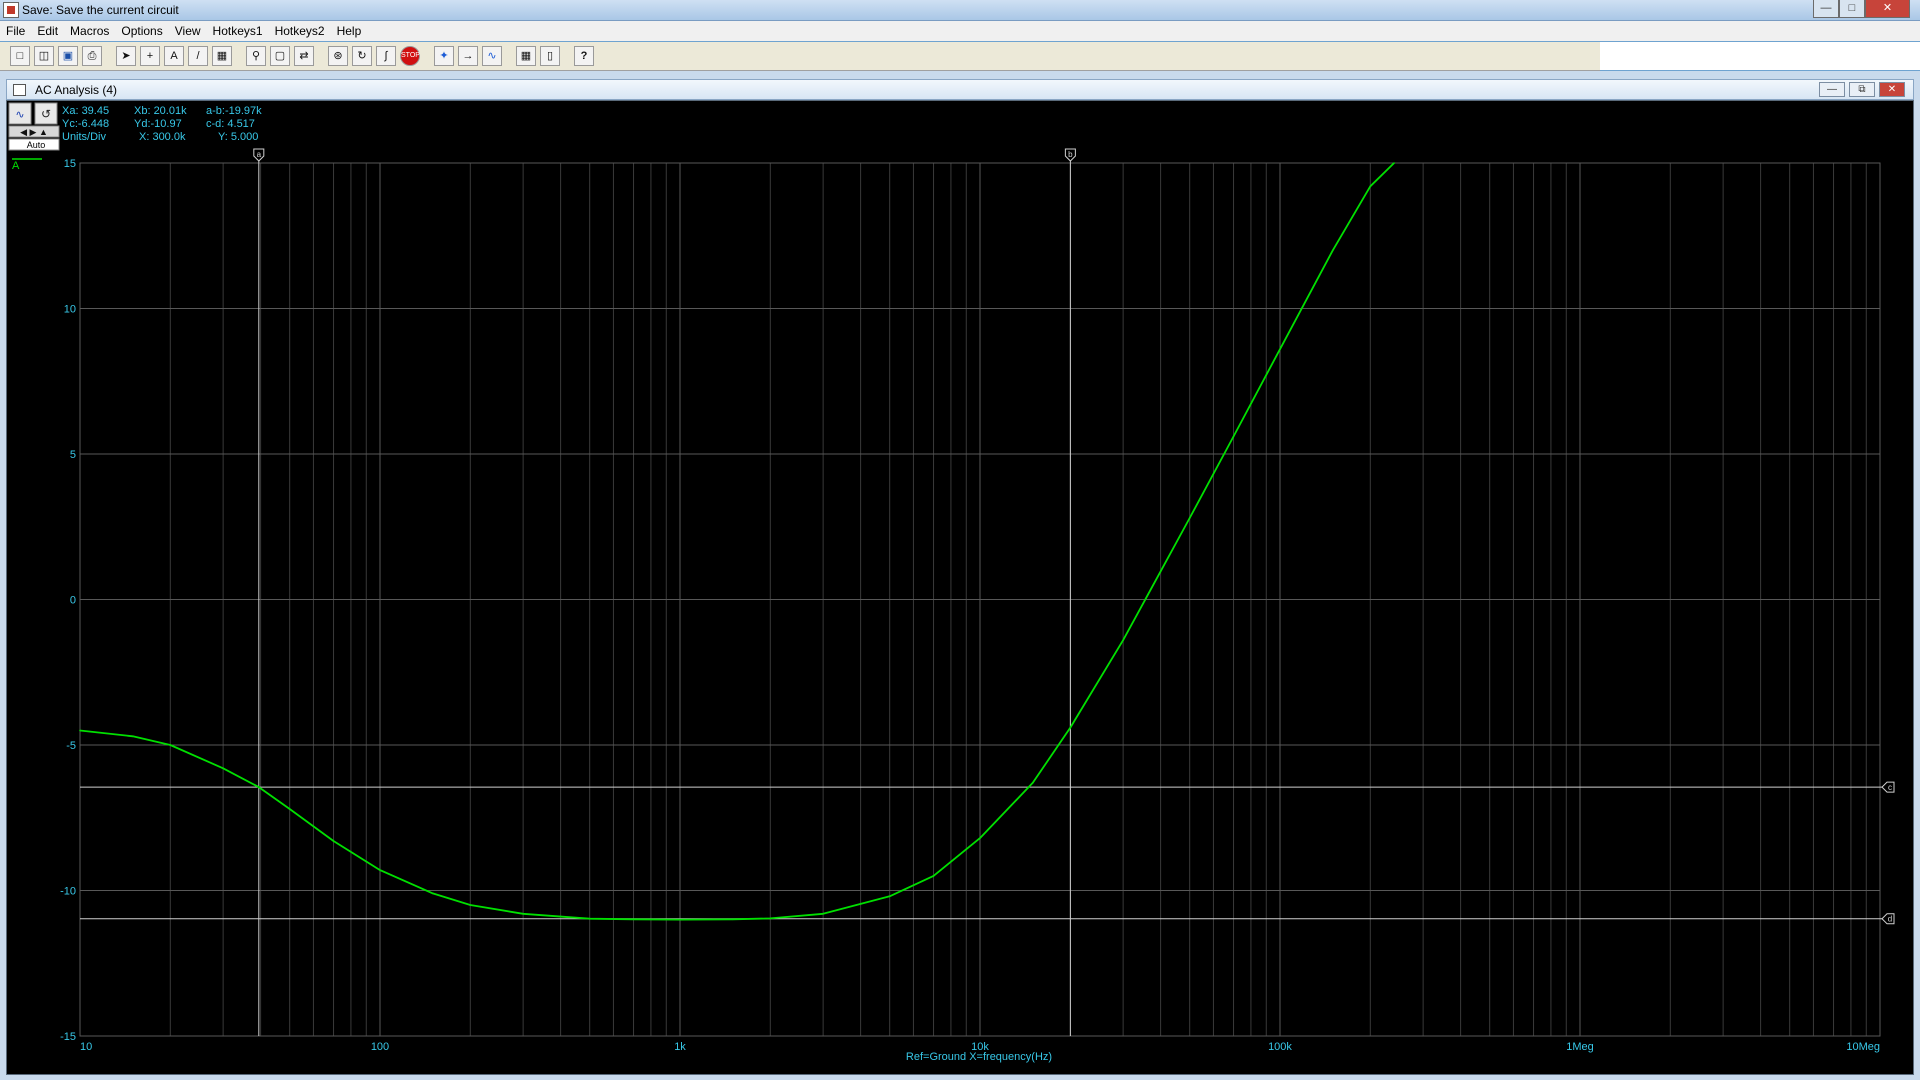  Describe the element at coordinates (34, 132) in the screenshot. I see `cursor-nav-arrows-icon: ◀ ▶ ▲` at that location.